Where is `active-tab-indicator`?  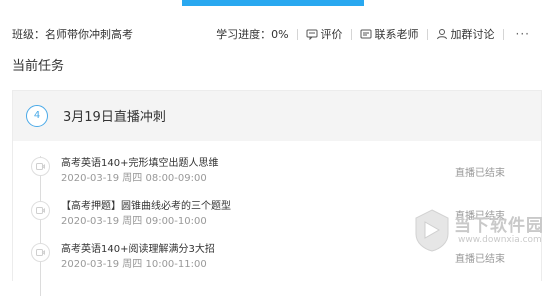
active-tab-indicator is located at coordinates (273, 3).